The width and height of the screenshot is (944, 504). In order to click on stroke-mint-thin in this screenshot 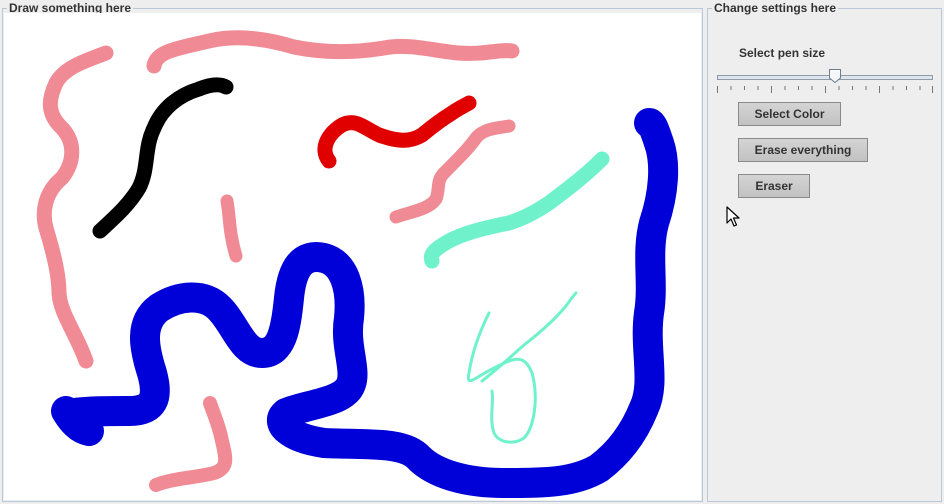, I will do `click(522, 367)`.